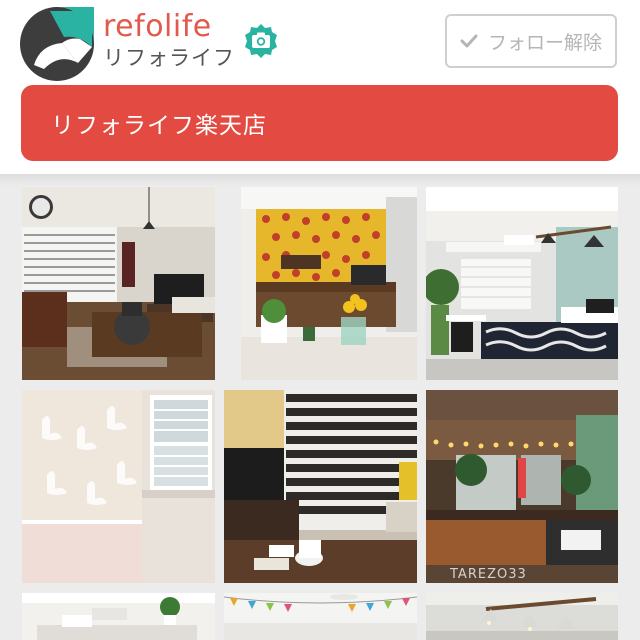 This screenshot has height=640, width=640. I want to click on bunting-room-photo, so click(320, 616).